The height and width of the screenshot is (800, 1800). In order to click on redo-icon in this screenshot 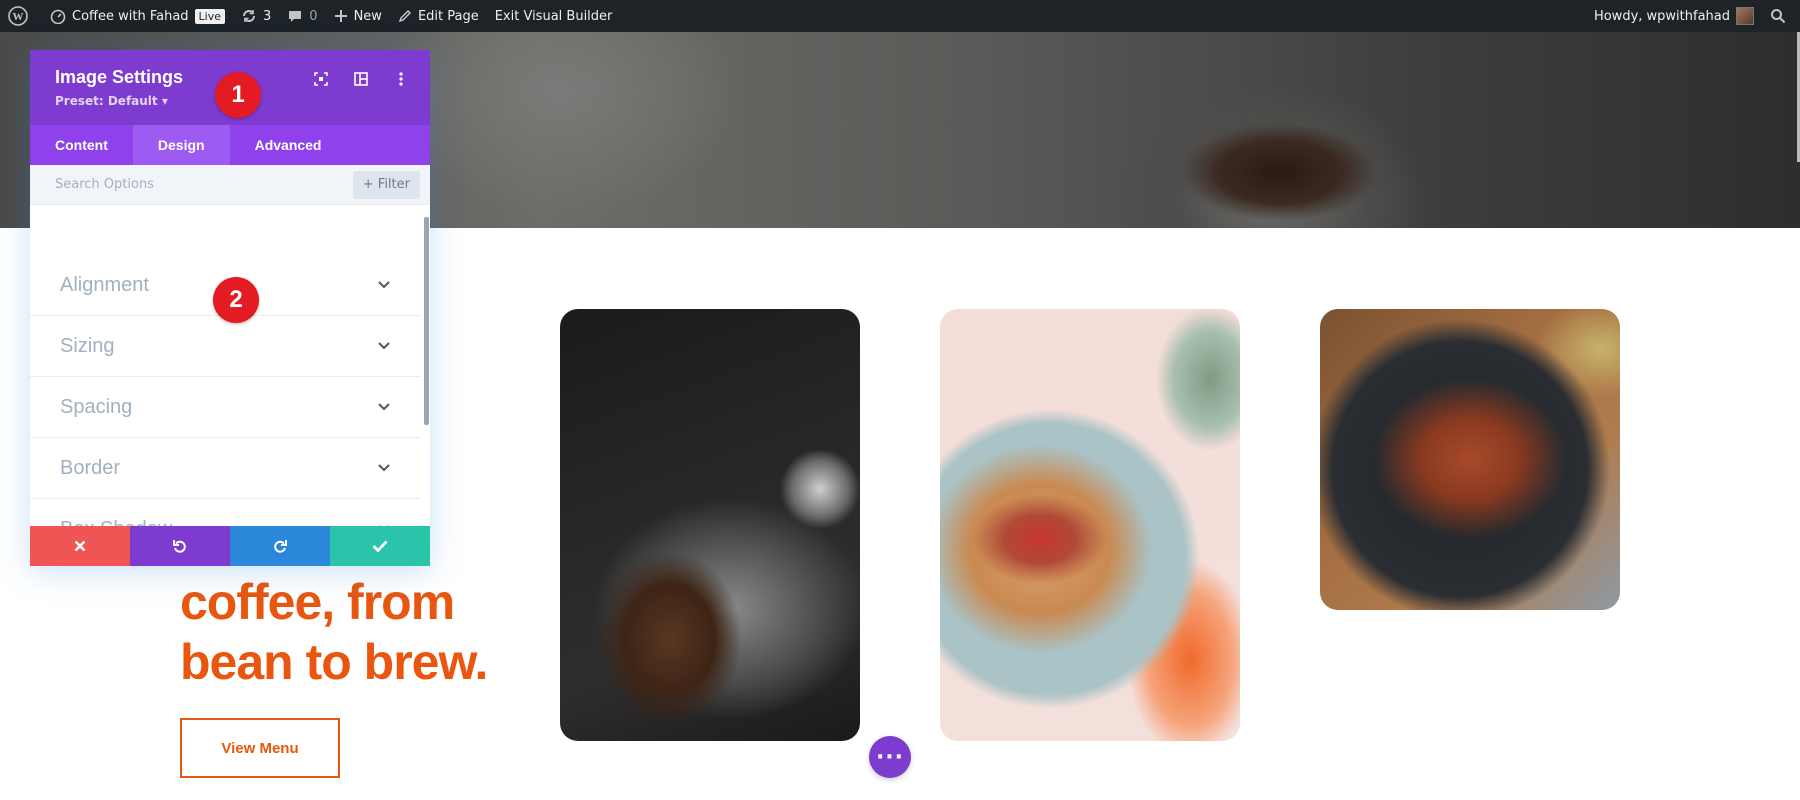, I will do `click(280, 546)`.